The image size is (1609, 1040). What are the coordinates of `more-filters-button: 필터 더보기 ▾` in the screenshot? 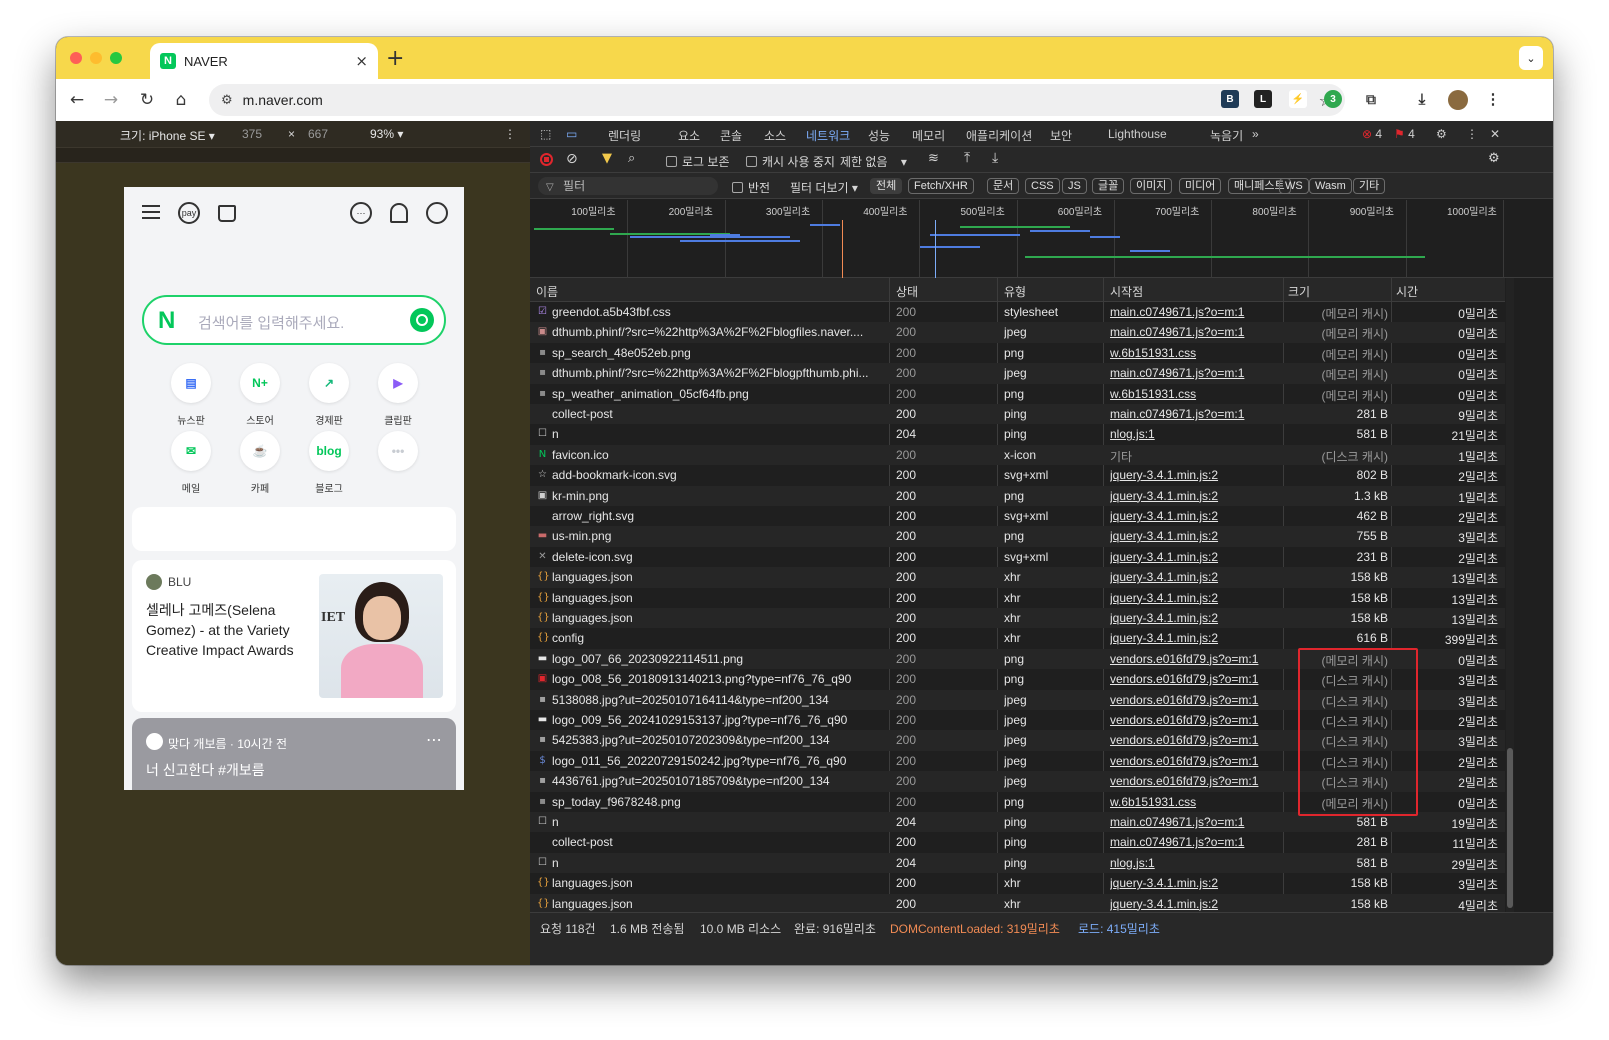 It's located at (824, 187).